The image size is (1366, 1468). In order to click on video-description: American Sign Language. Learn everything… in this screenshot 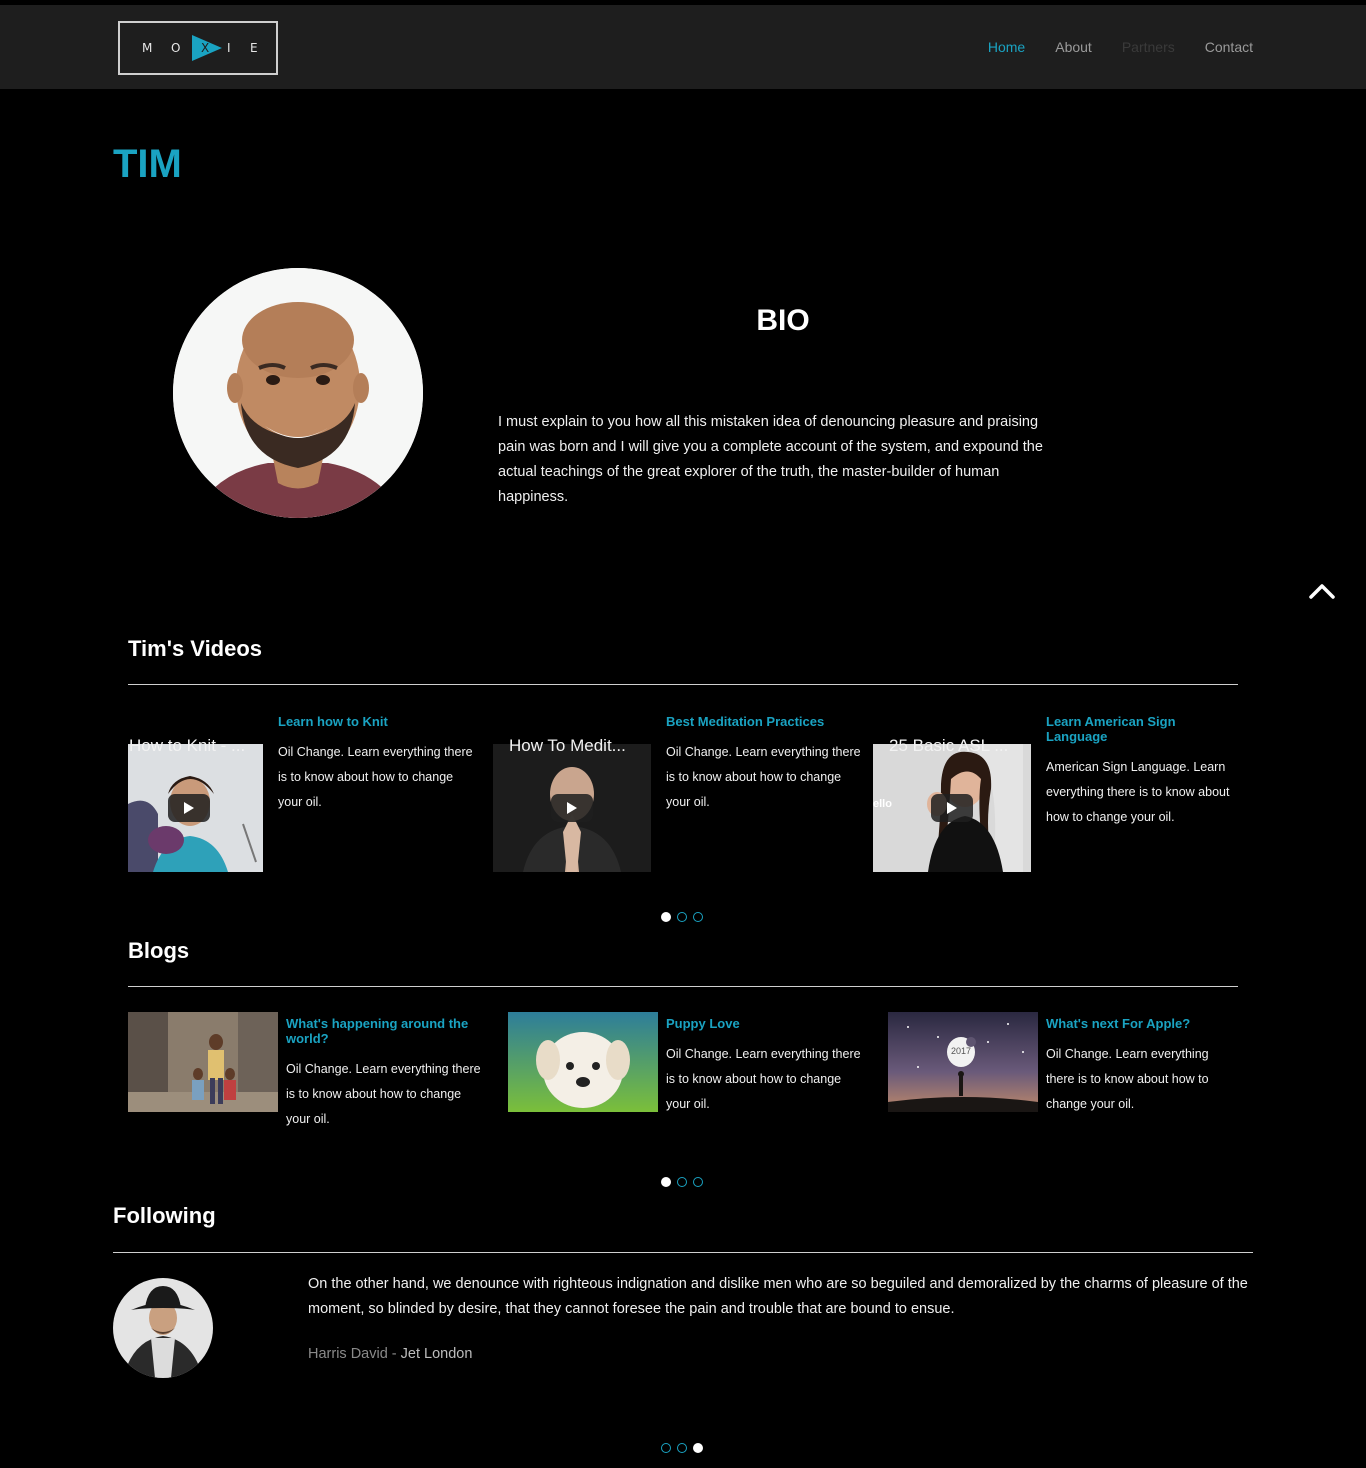, I will do `click(1138, 792)`.